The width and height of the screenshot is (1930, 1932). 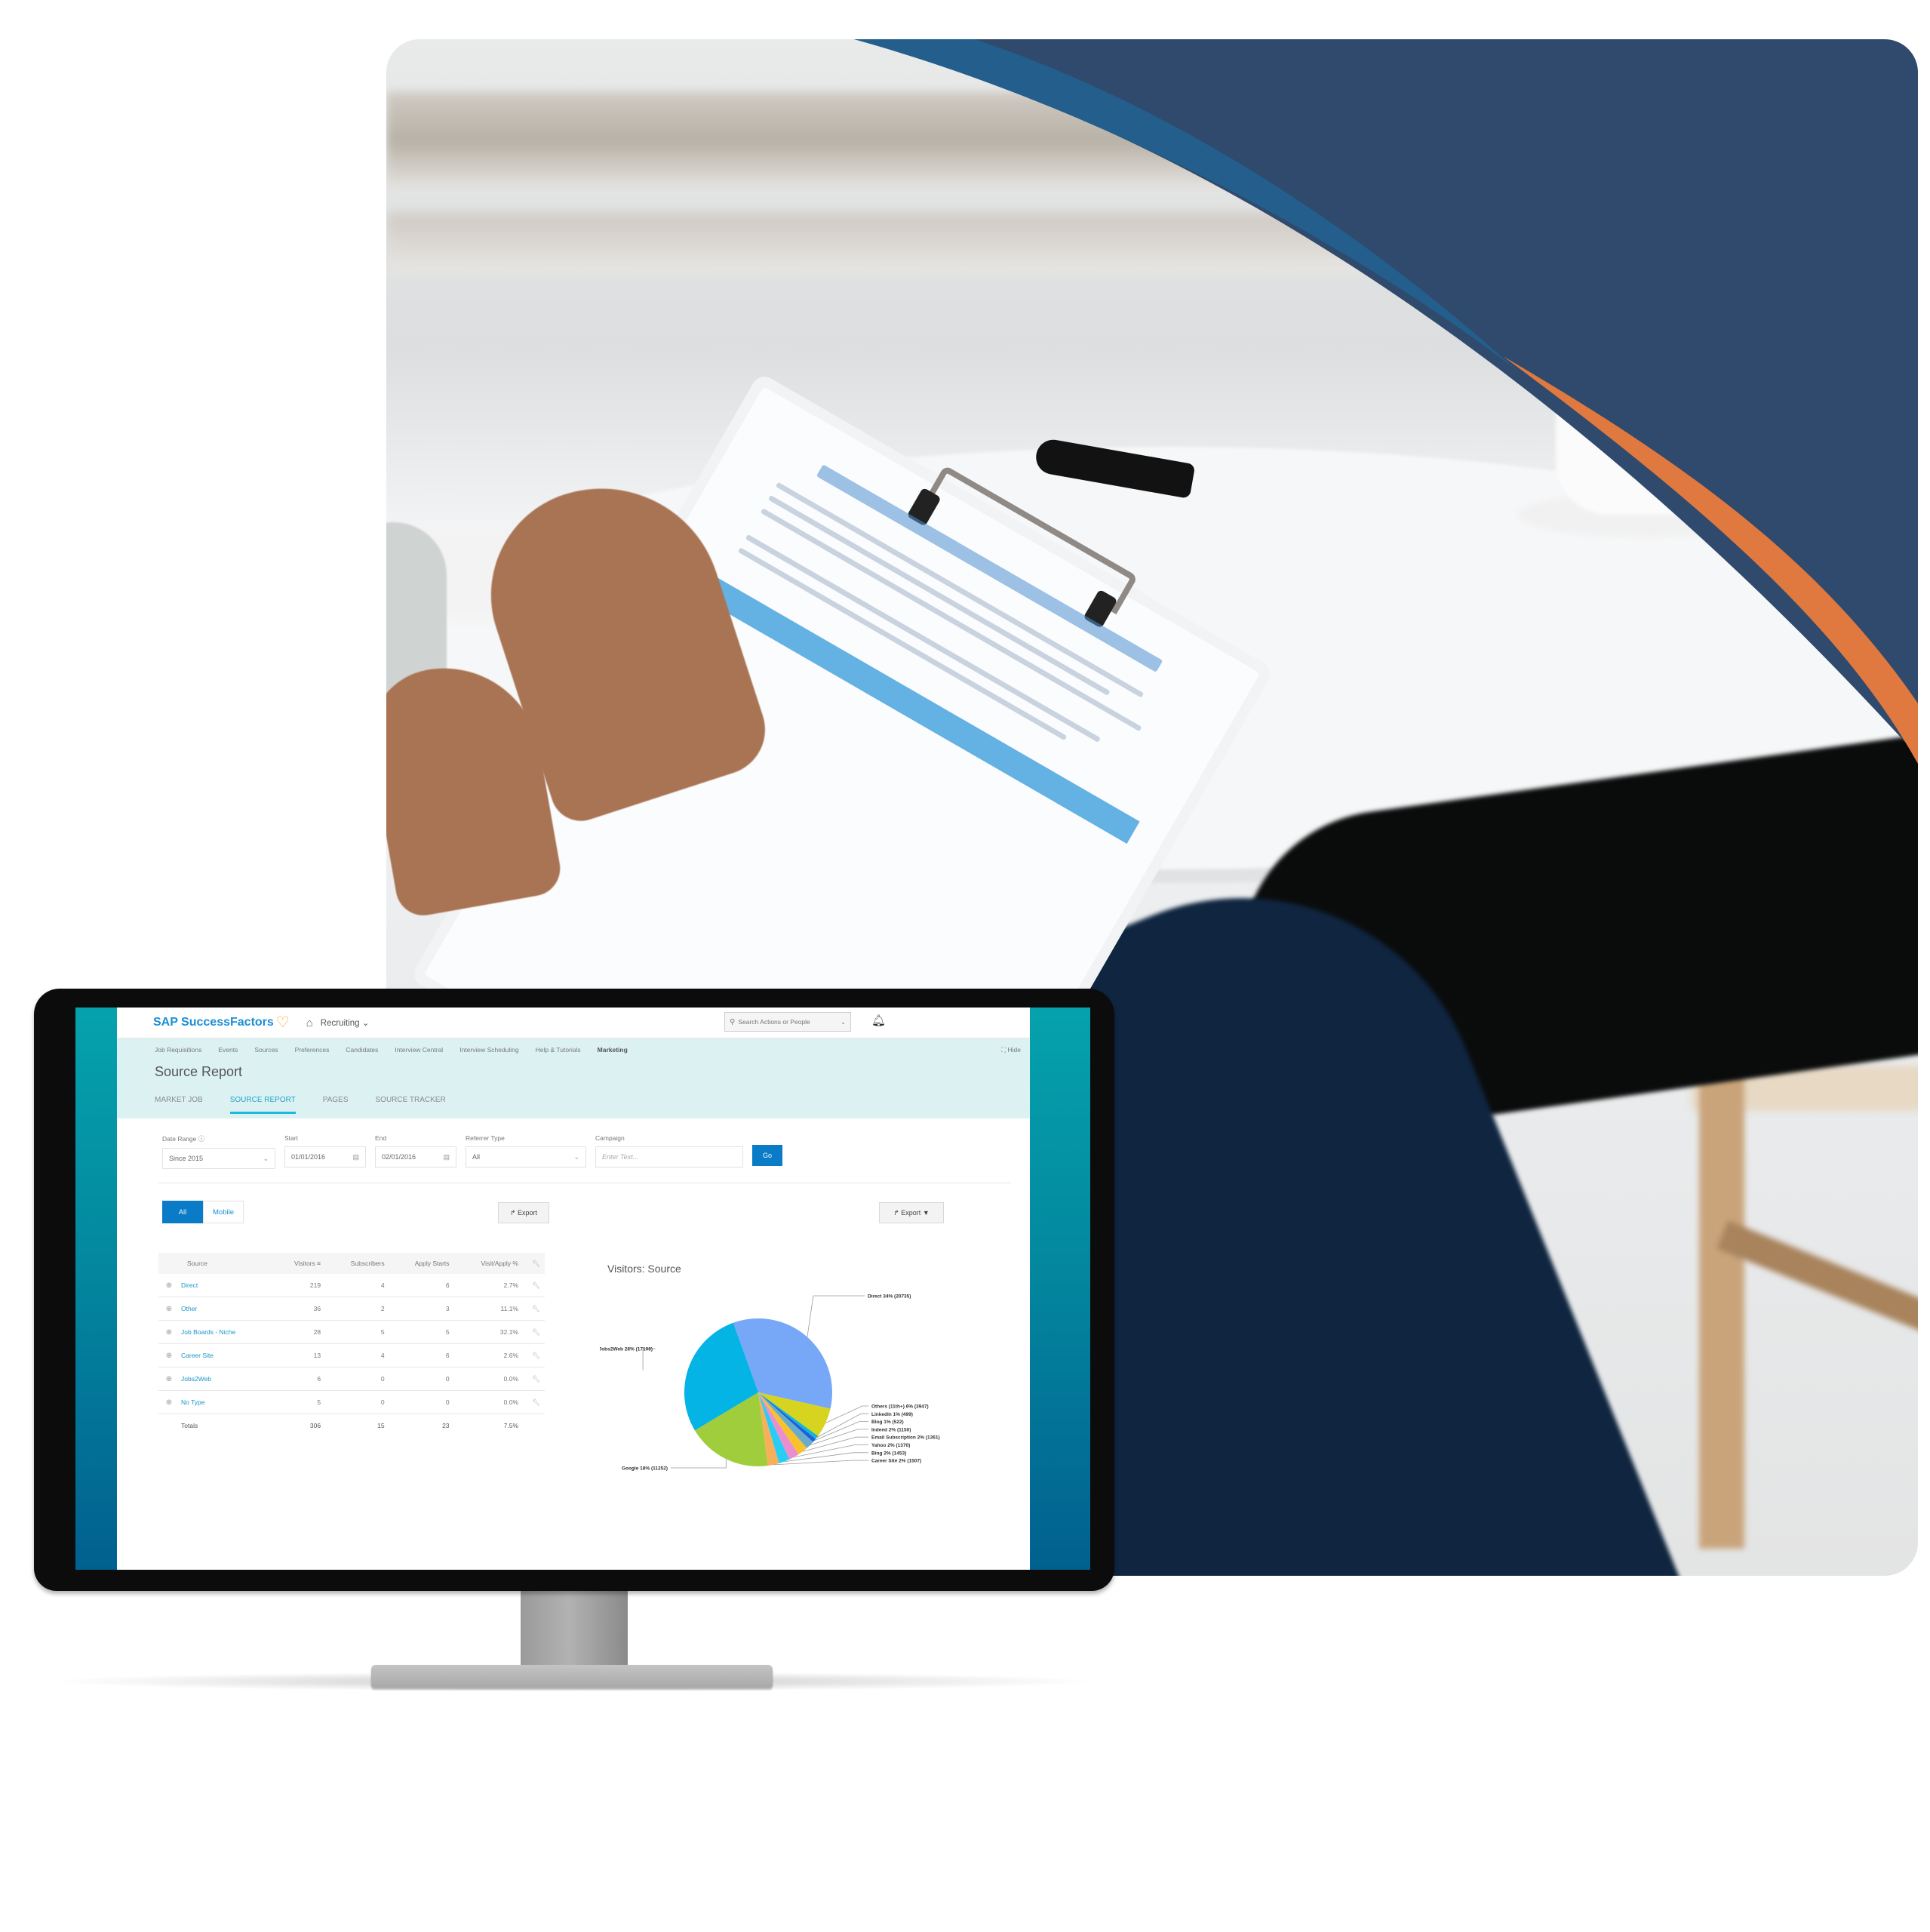 What do you see at coordinates (218, 1158) in the screenshot?
I see `date-range-select: Since 2015 ⌄` at bounding box center [218, 1158].